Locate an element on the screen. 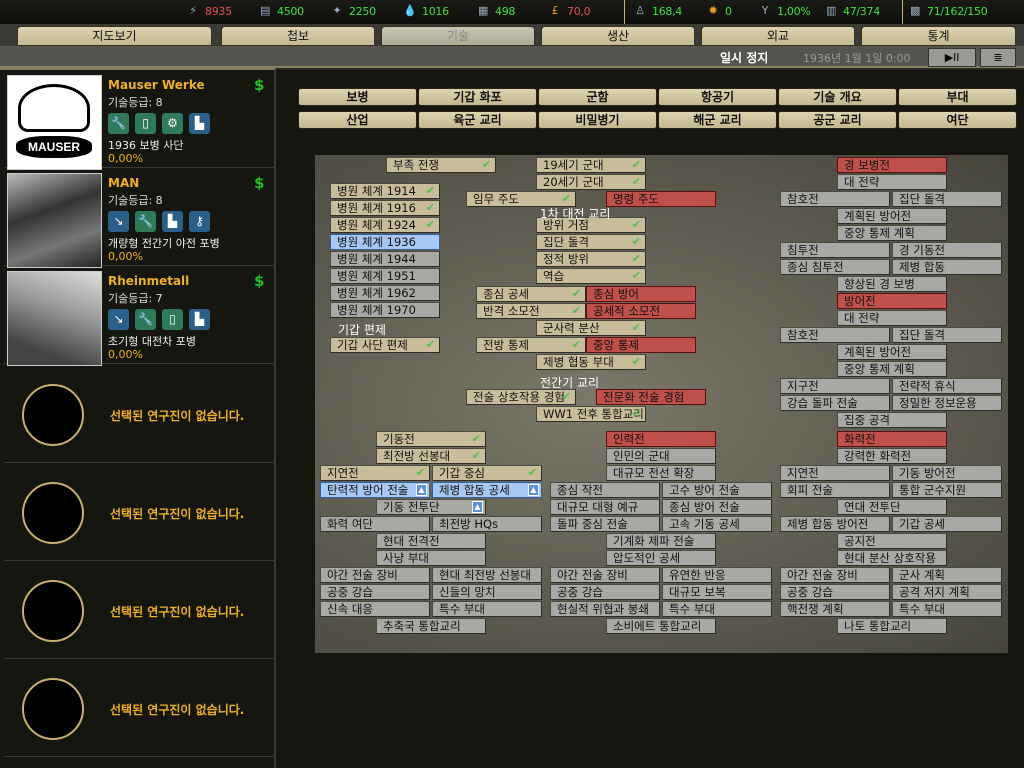  tech-node: 정적 방위 ✔ is located at coordinates (591, 259).